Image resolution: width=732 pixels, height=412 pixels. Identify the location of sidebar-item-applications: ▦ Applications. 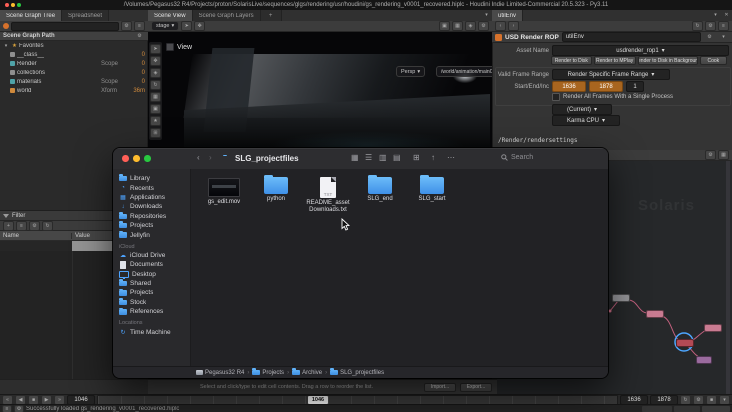
(151, 197).